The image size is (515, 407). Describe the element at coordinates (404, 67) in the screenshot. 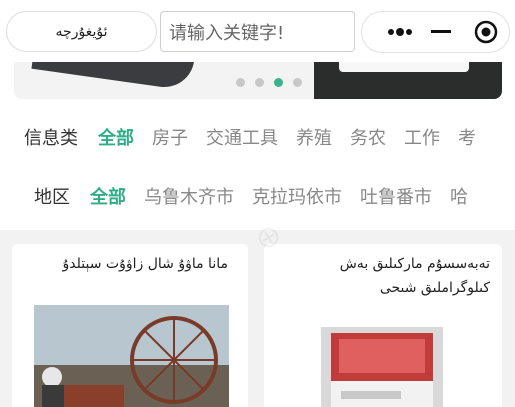

I see `banner-card` at that location.